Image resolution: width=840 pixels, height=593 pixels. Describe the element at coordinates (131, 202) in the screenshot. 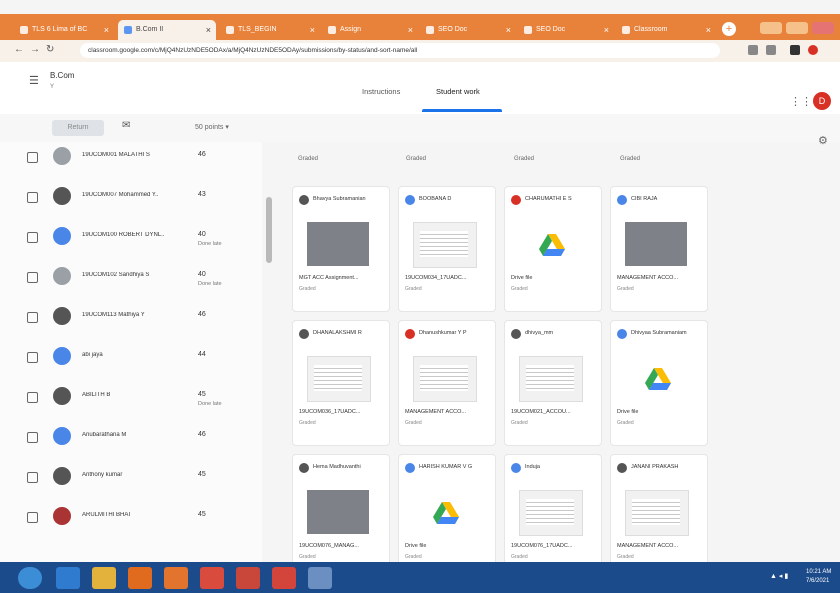

I see `student-row: 19UCOM007 Mohammed Y.. 43` at that location.